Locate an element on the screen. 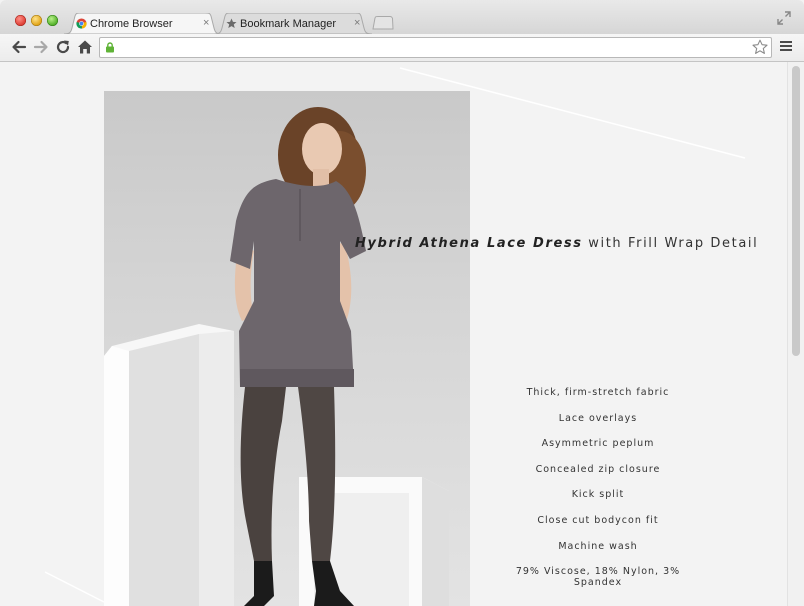 The image size is (804, 606). tab-label: Bookmark Manager is located at coordinates (288, 24).